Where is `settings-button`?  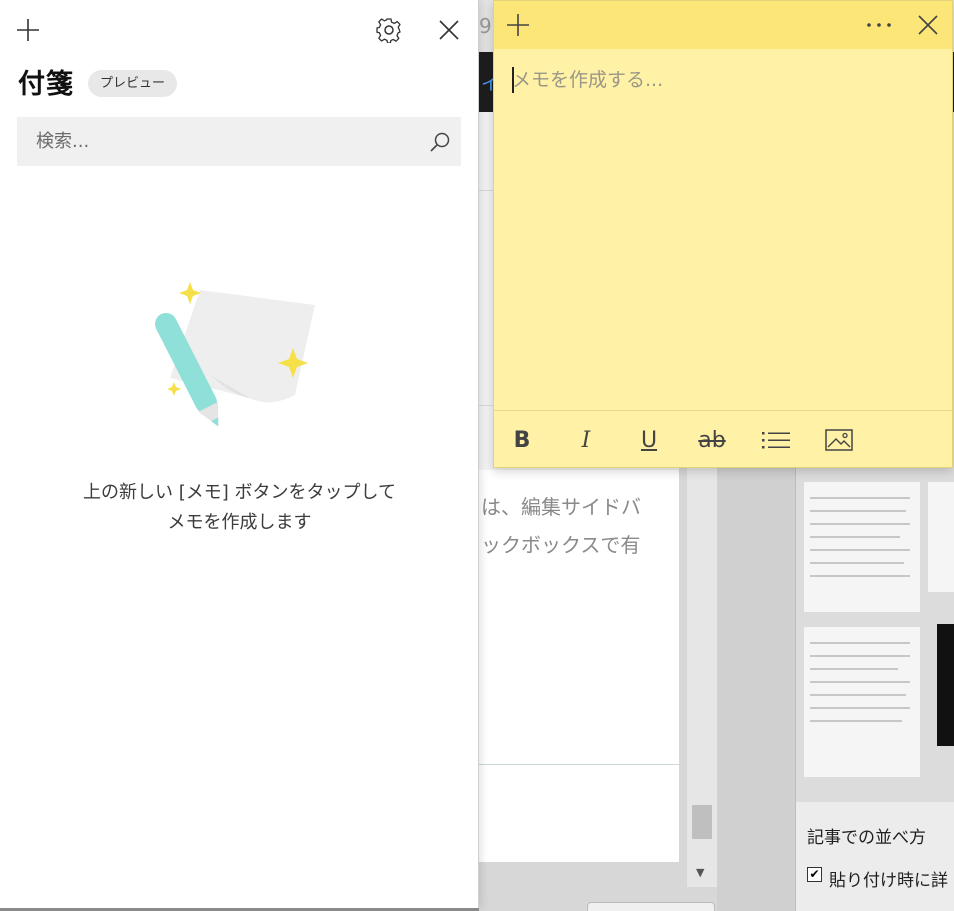 settings-button is located at coordinates (389, 30).